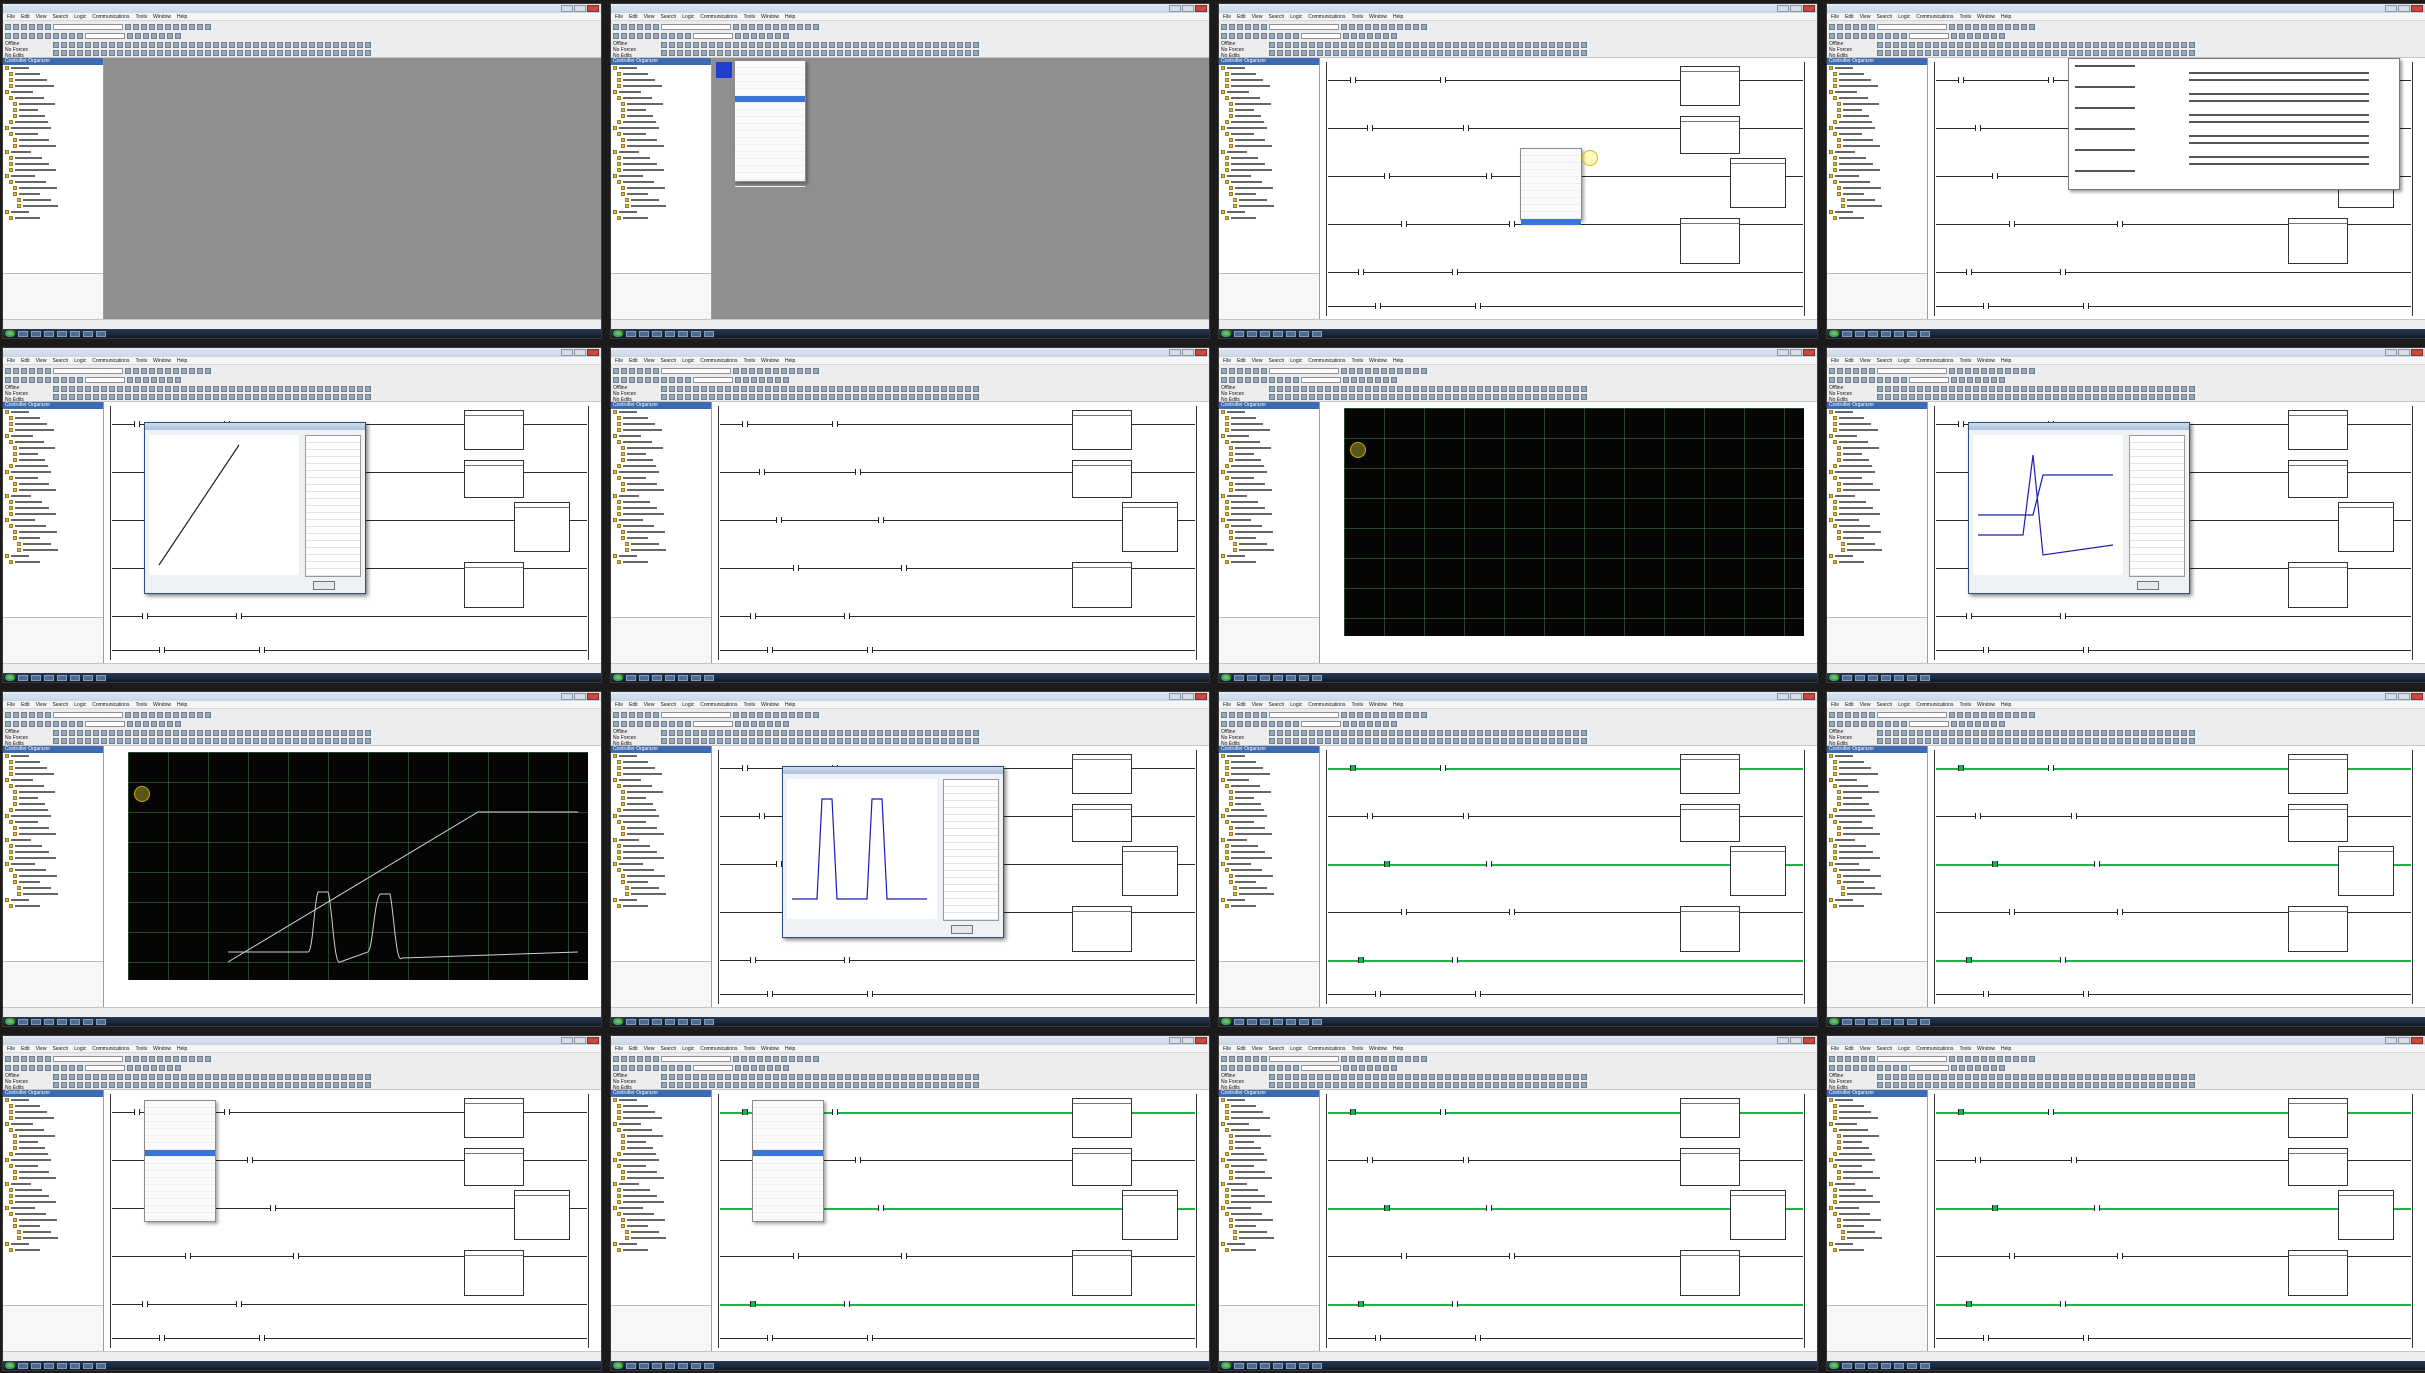 This screenshot has width=2425, height=1373. Describe the element at coordinates (670, 677) in the screenshot. I see `taskbar-app-button` at that location.